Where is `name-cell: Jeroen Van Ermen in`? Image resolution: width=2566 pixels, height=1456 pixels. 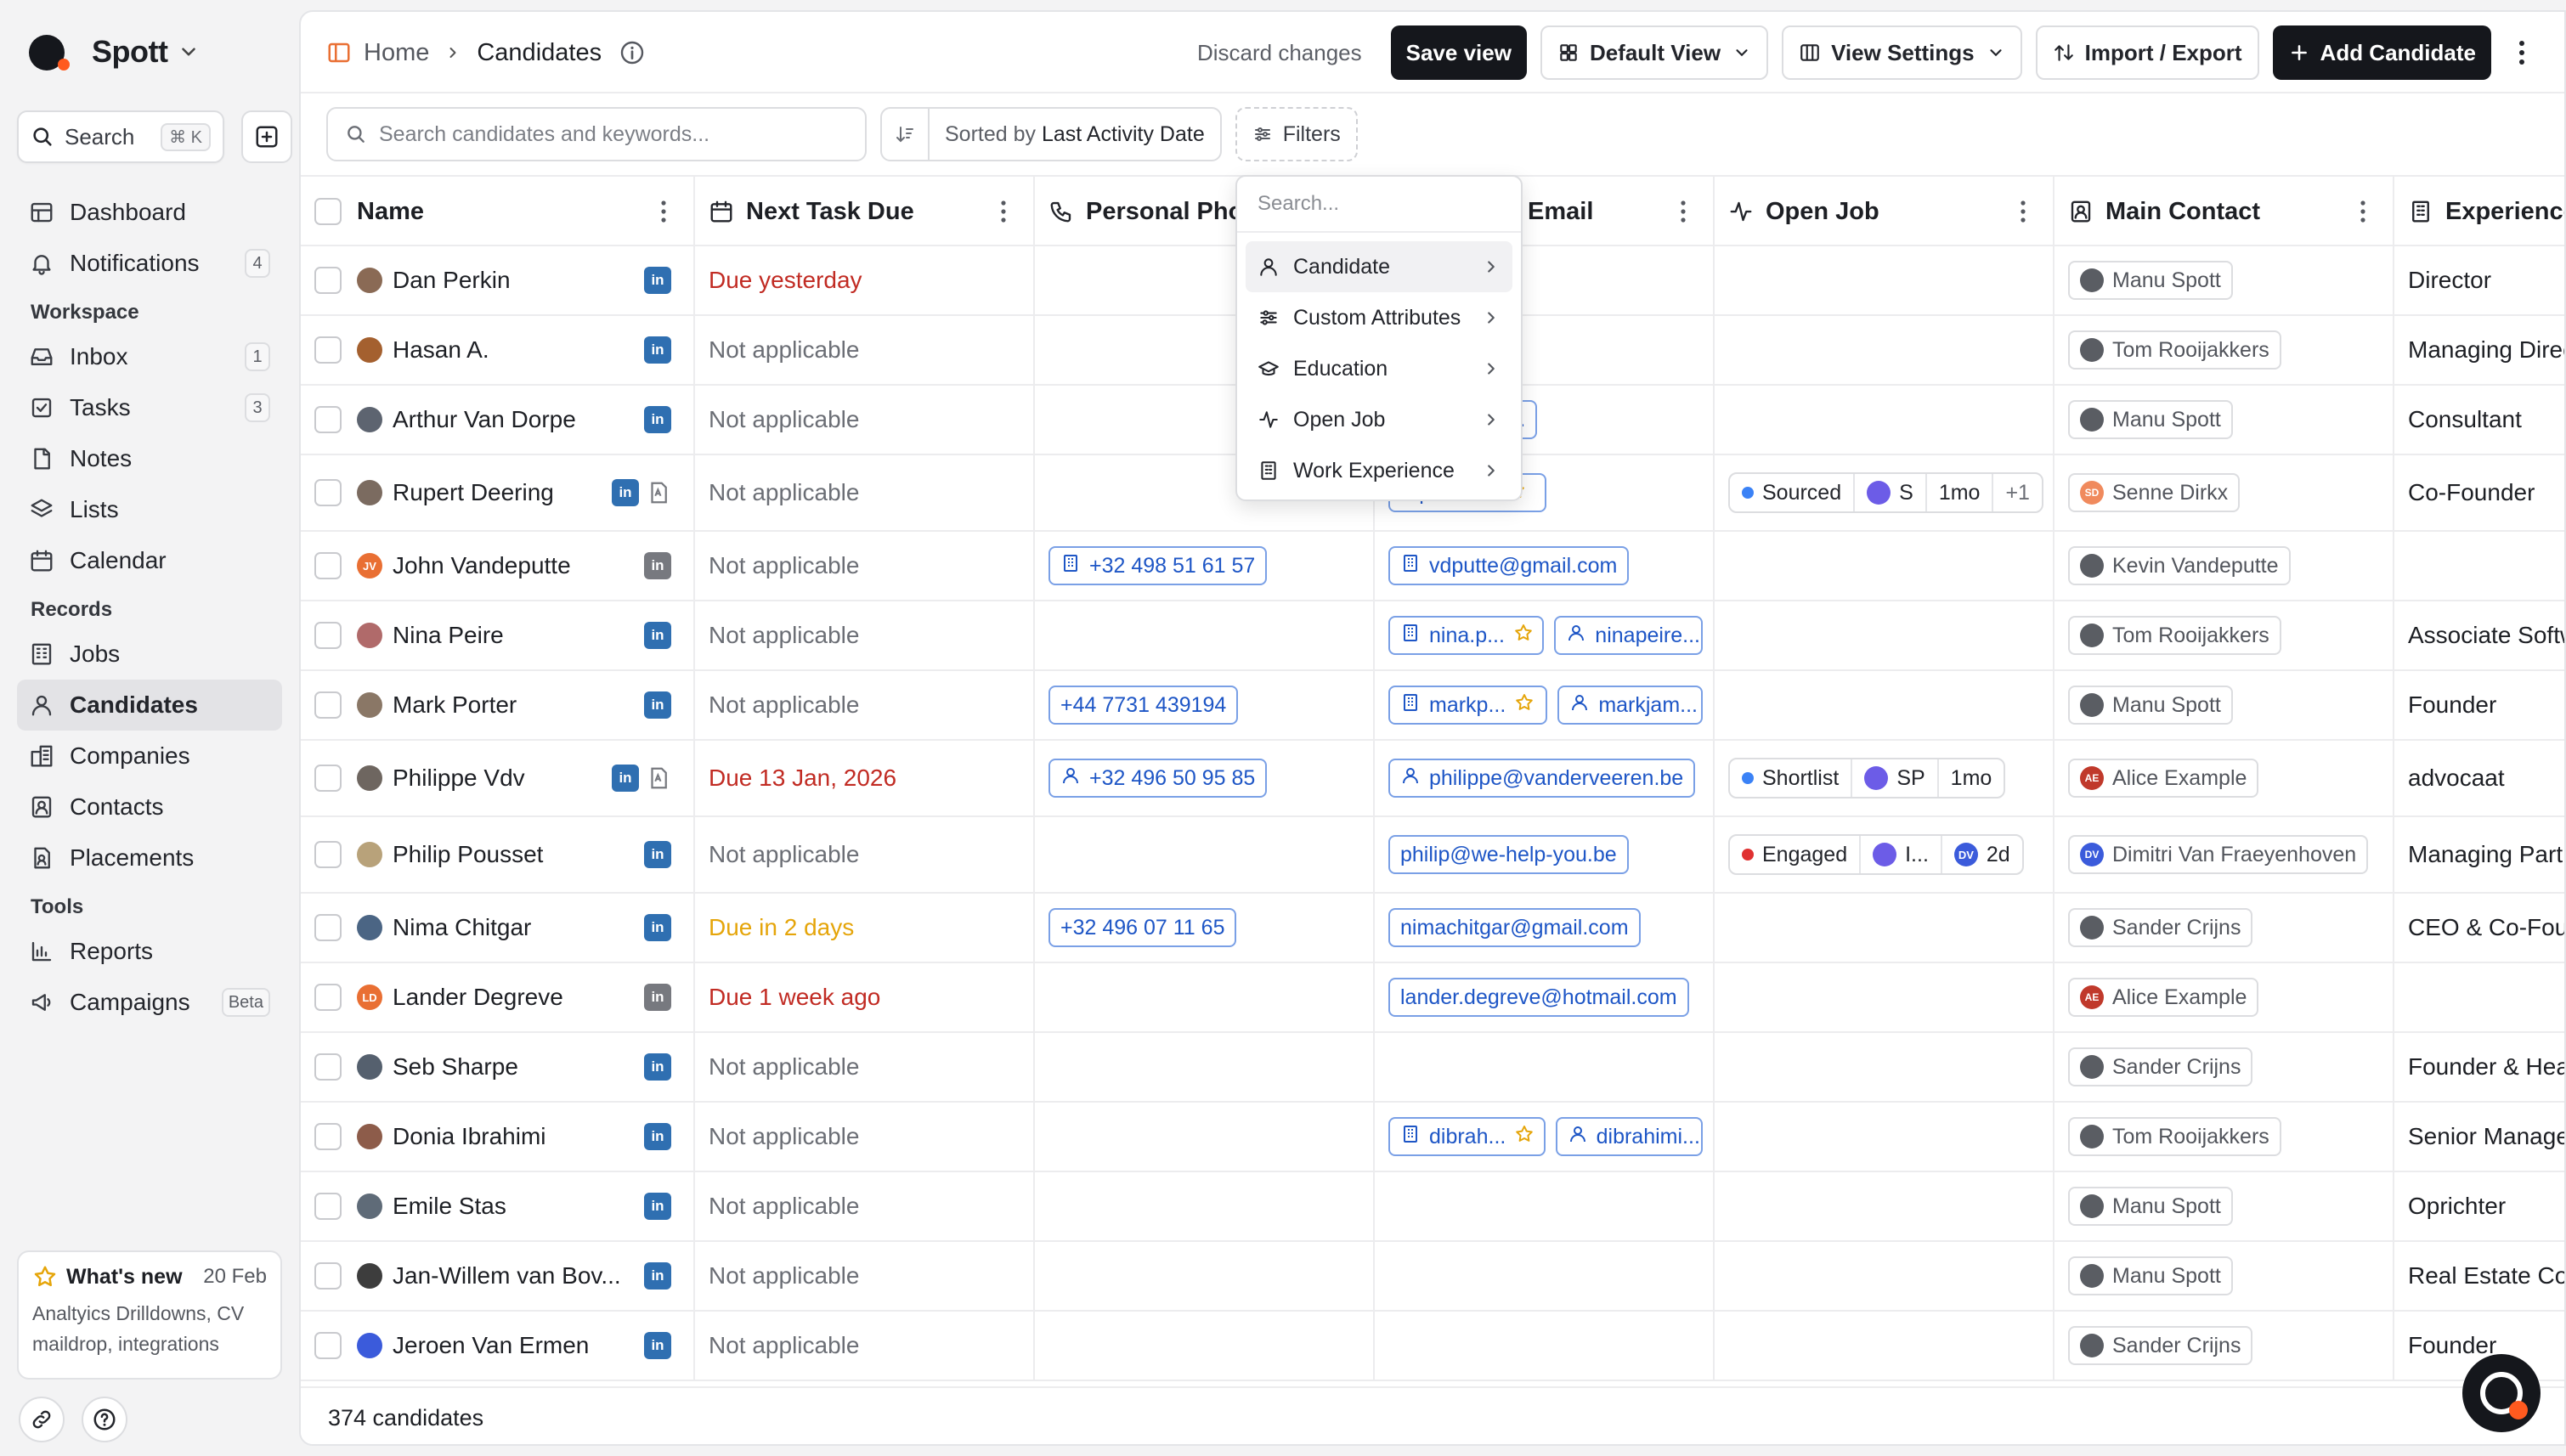 name-cell: Jeroen Van Ermen in is located at coordinates (498, 1346).